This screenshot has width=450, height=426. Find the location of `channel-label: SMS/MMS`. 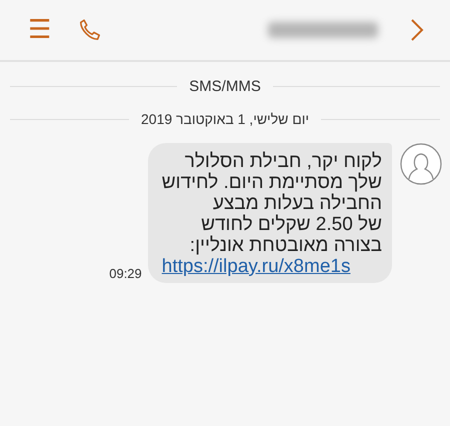

channel-label: SMS/MMS is located at coordinates (225, 86).